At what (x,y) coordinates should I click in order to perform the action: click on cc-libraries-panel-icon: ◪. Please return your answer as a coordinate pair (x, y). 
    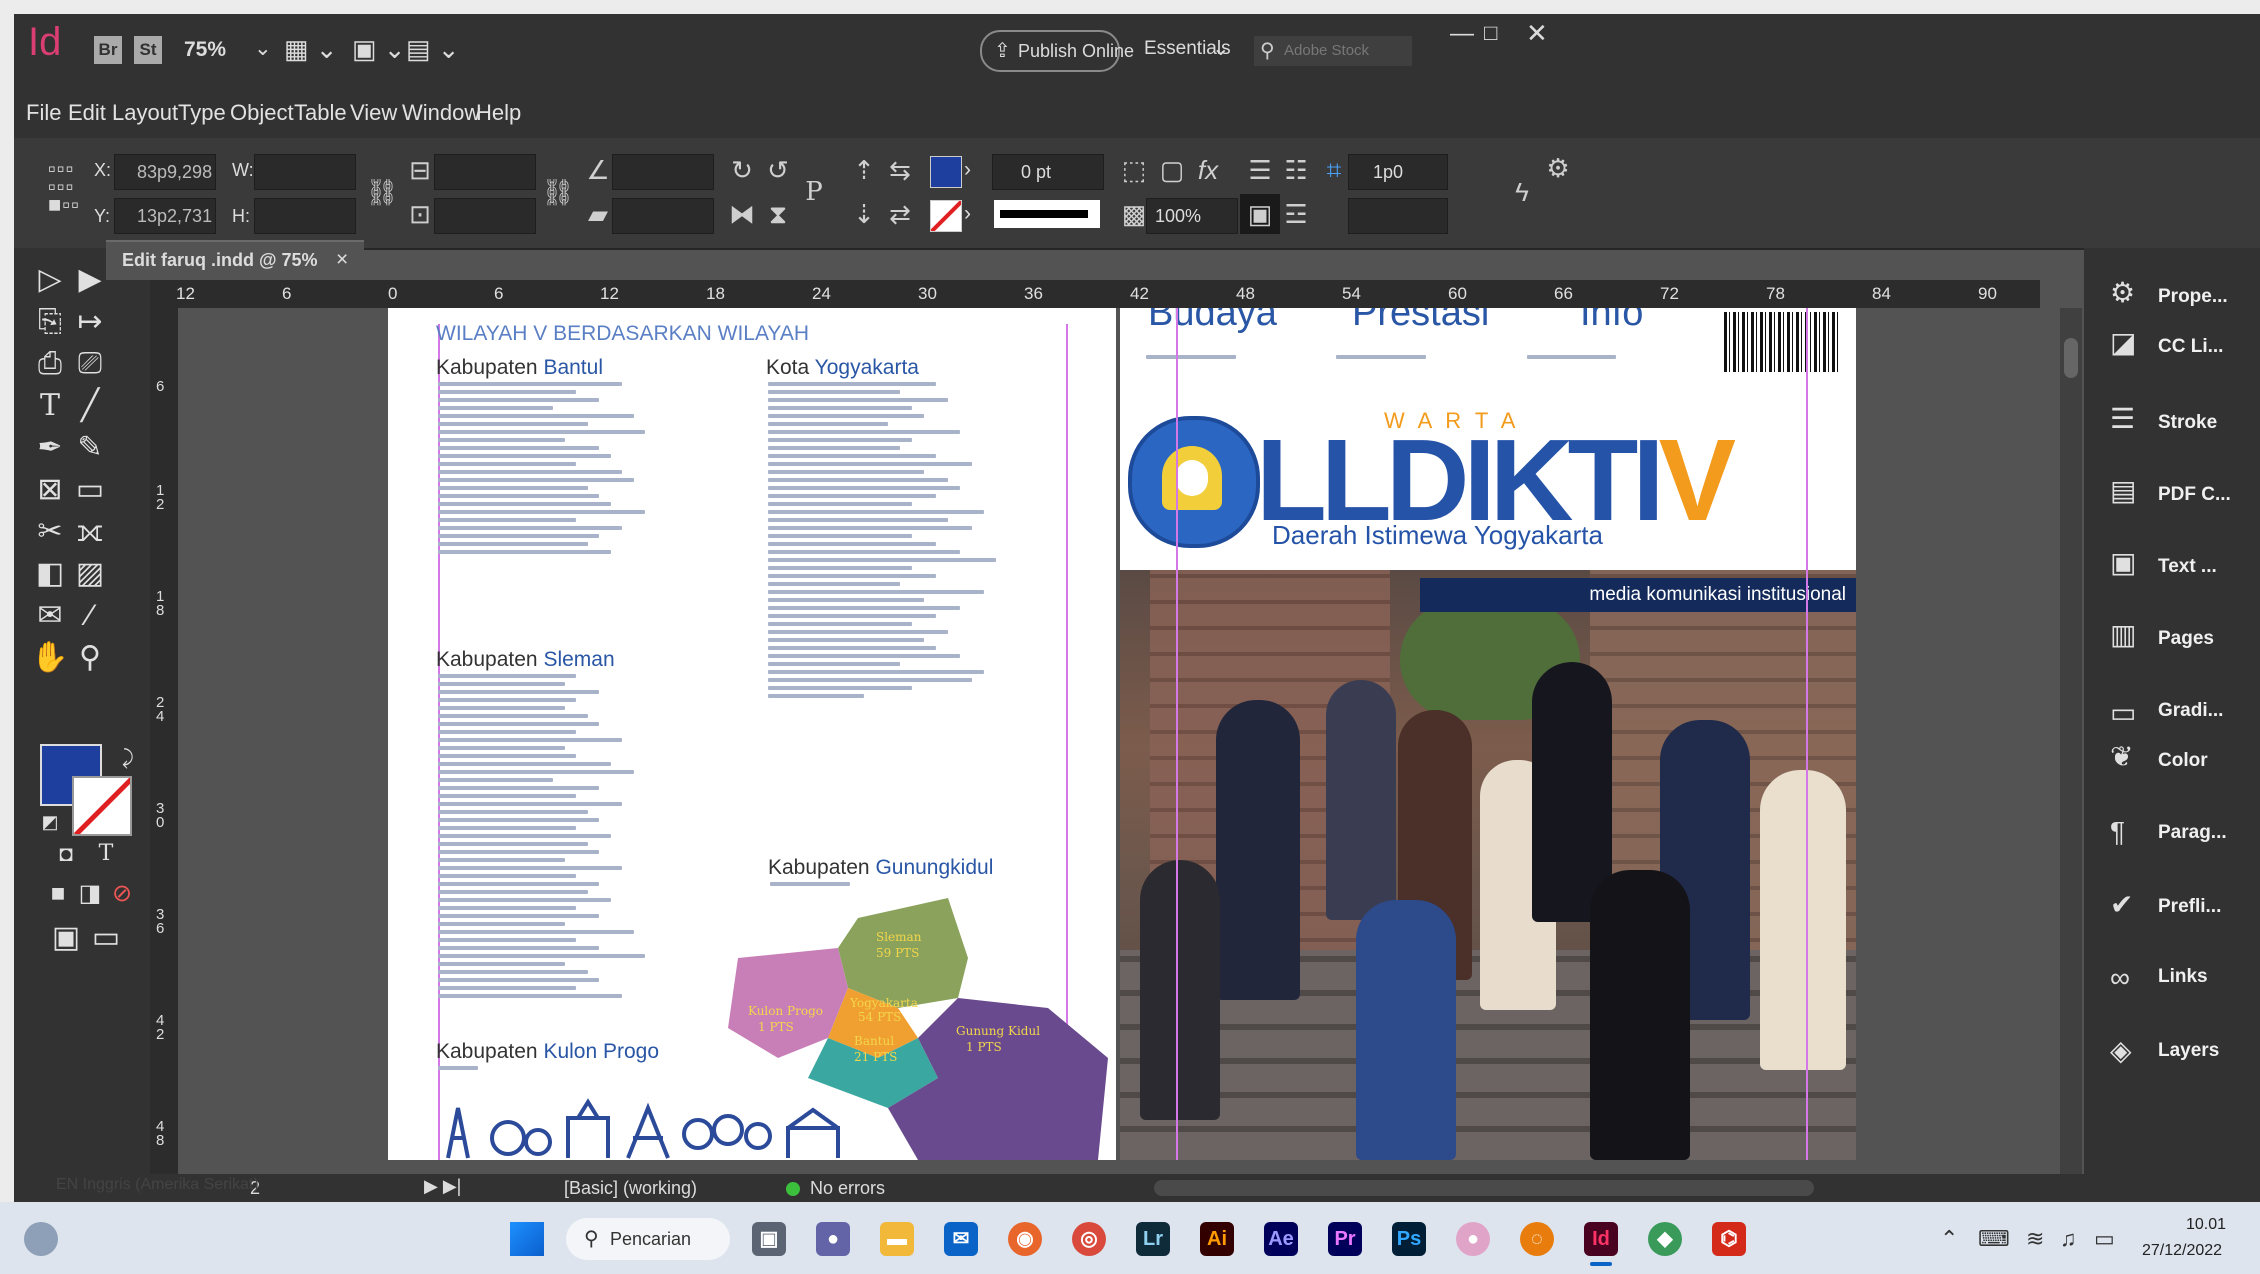
    Looking at the image, I should click on (2123, 342).